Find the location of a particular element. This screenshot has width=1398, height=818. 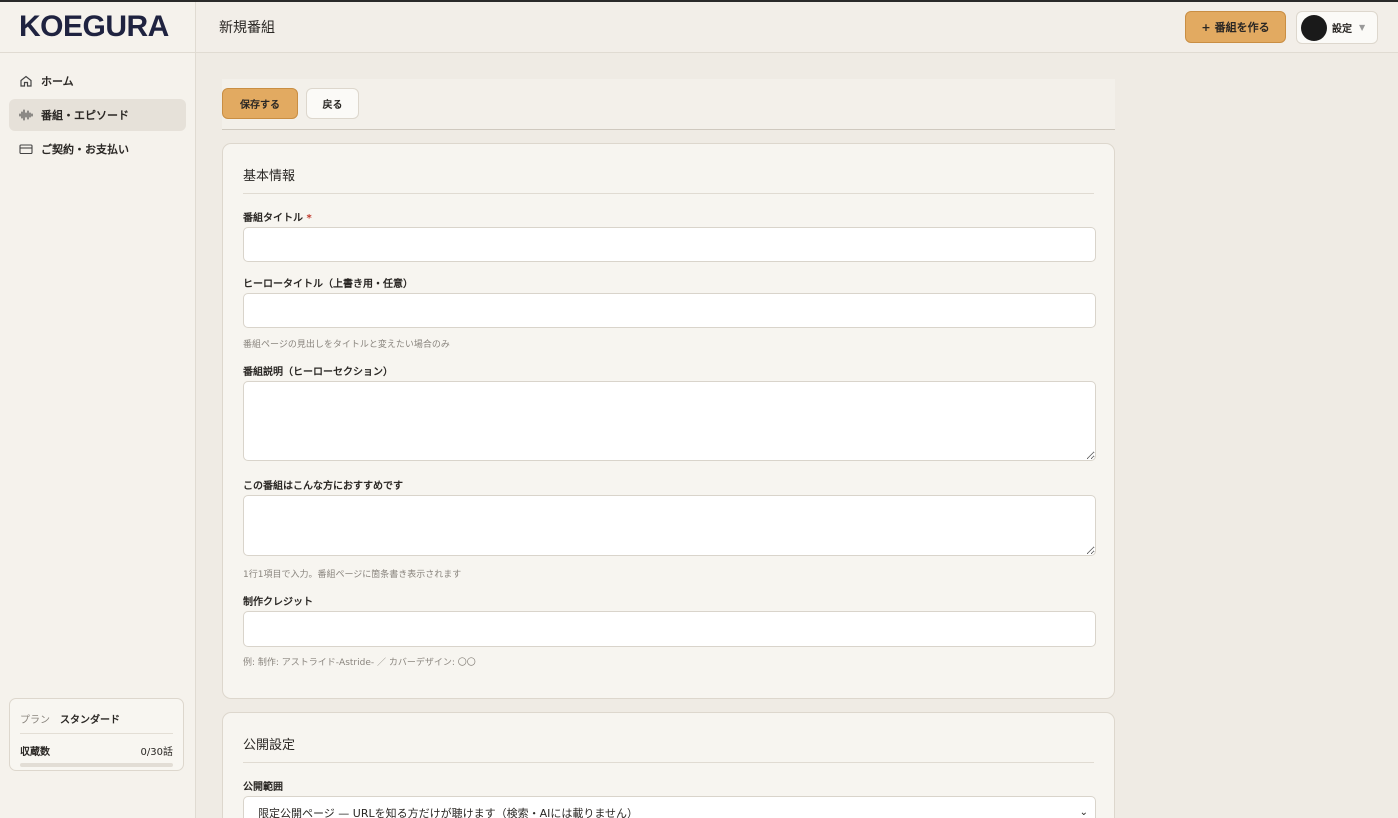

sidebar-item-label: ホーム is located at coordinates (57, 81).